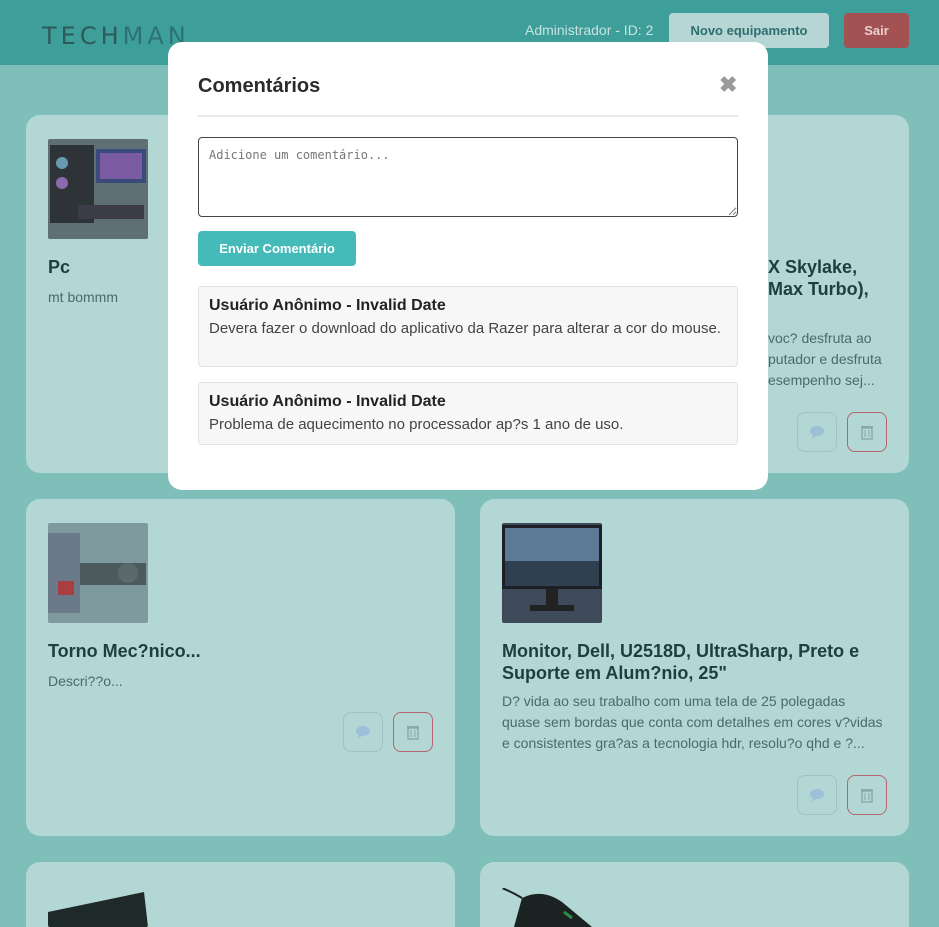  I want to click on close-icon: ✖, so click(728, 85).